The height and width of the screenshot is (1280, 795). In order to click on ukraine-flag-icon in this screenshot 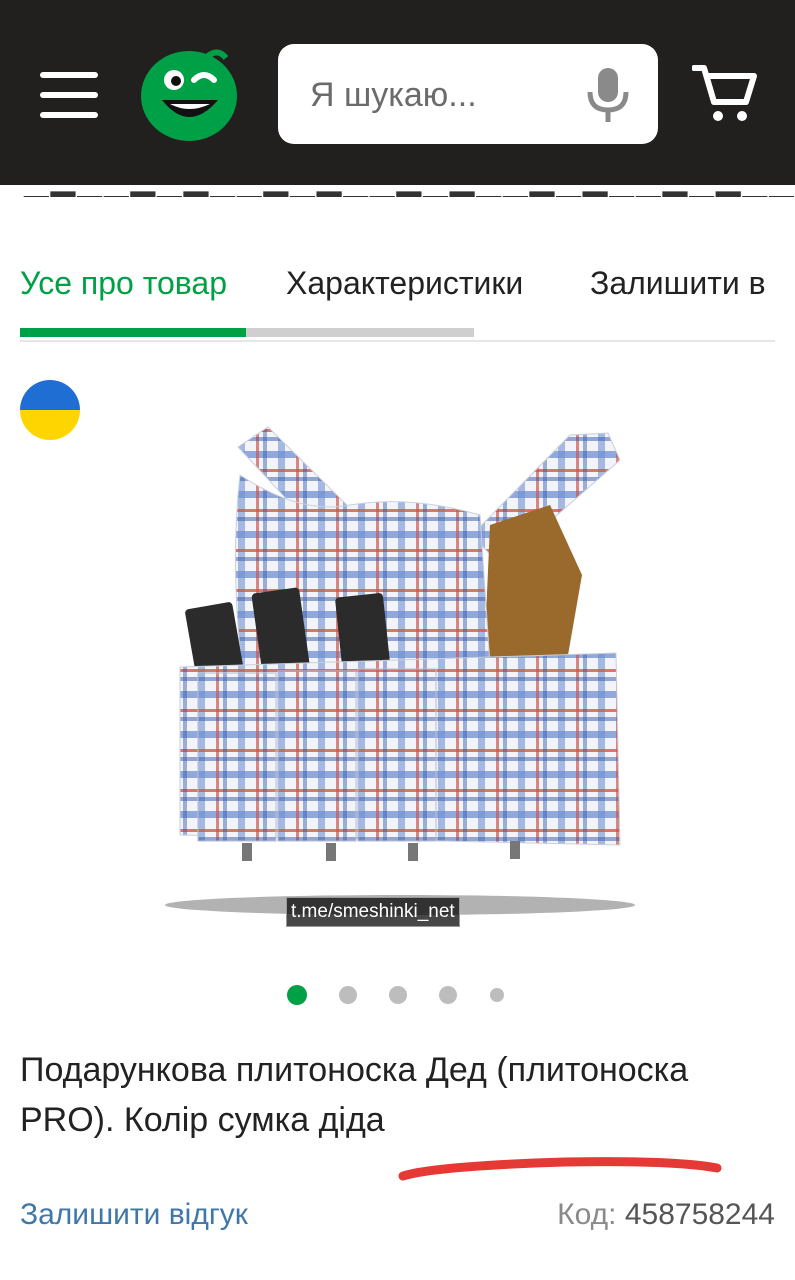, I will do `click(50, 410)`.